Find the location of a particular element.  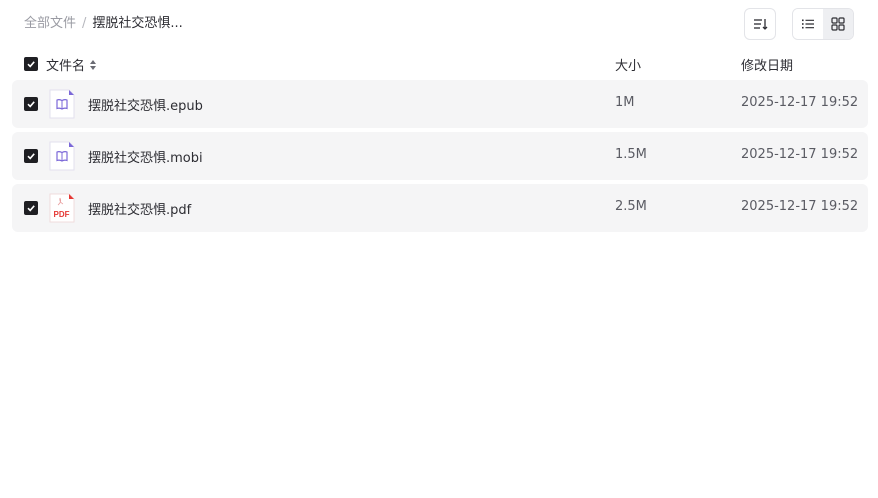

file-size: 2.5M is located at coordinates (631, 206).